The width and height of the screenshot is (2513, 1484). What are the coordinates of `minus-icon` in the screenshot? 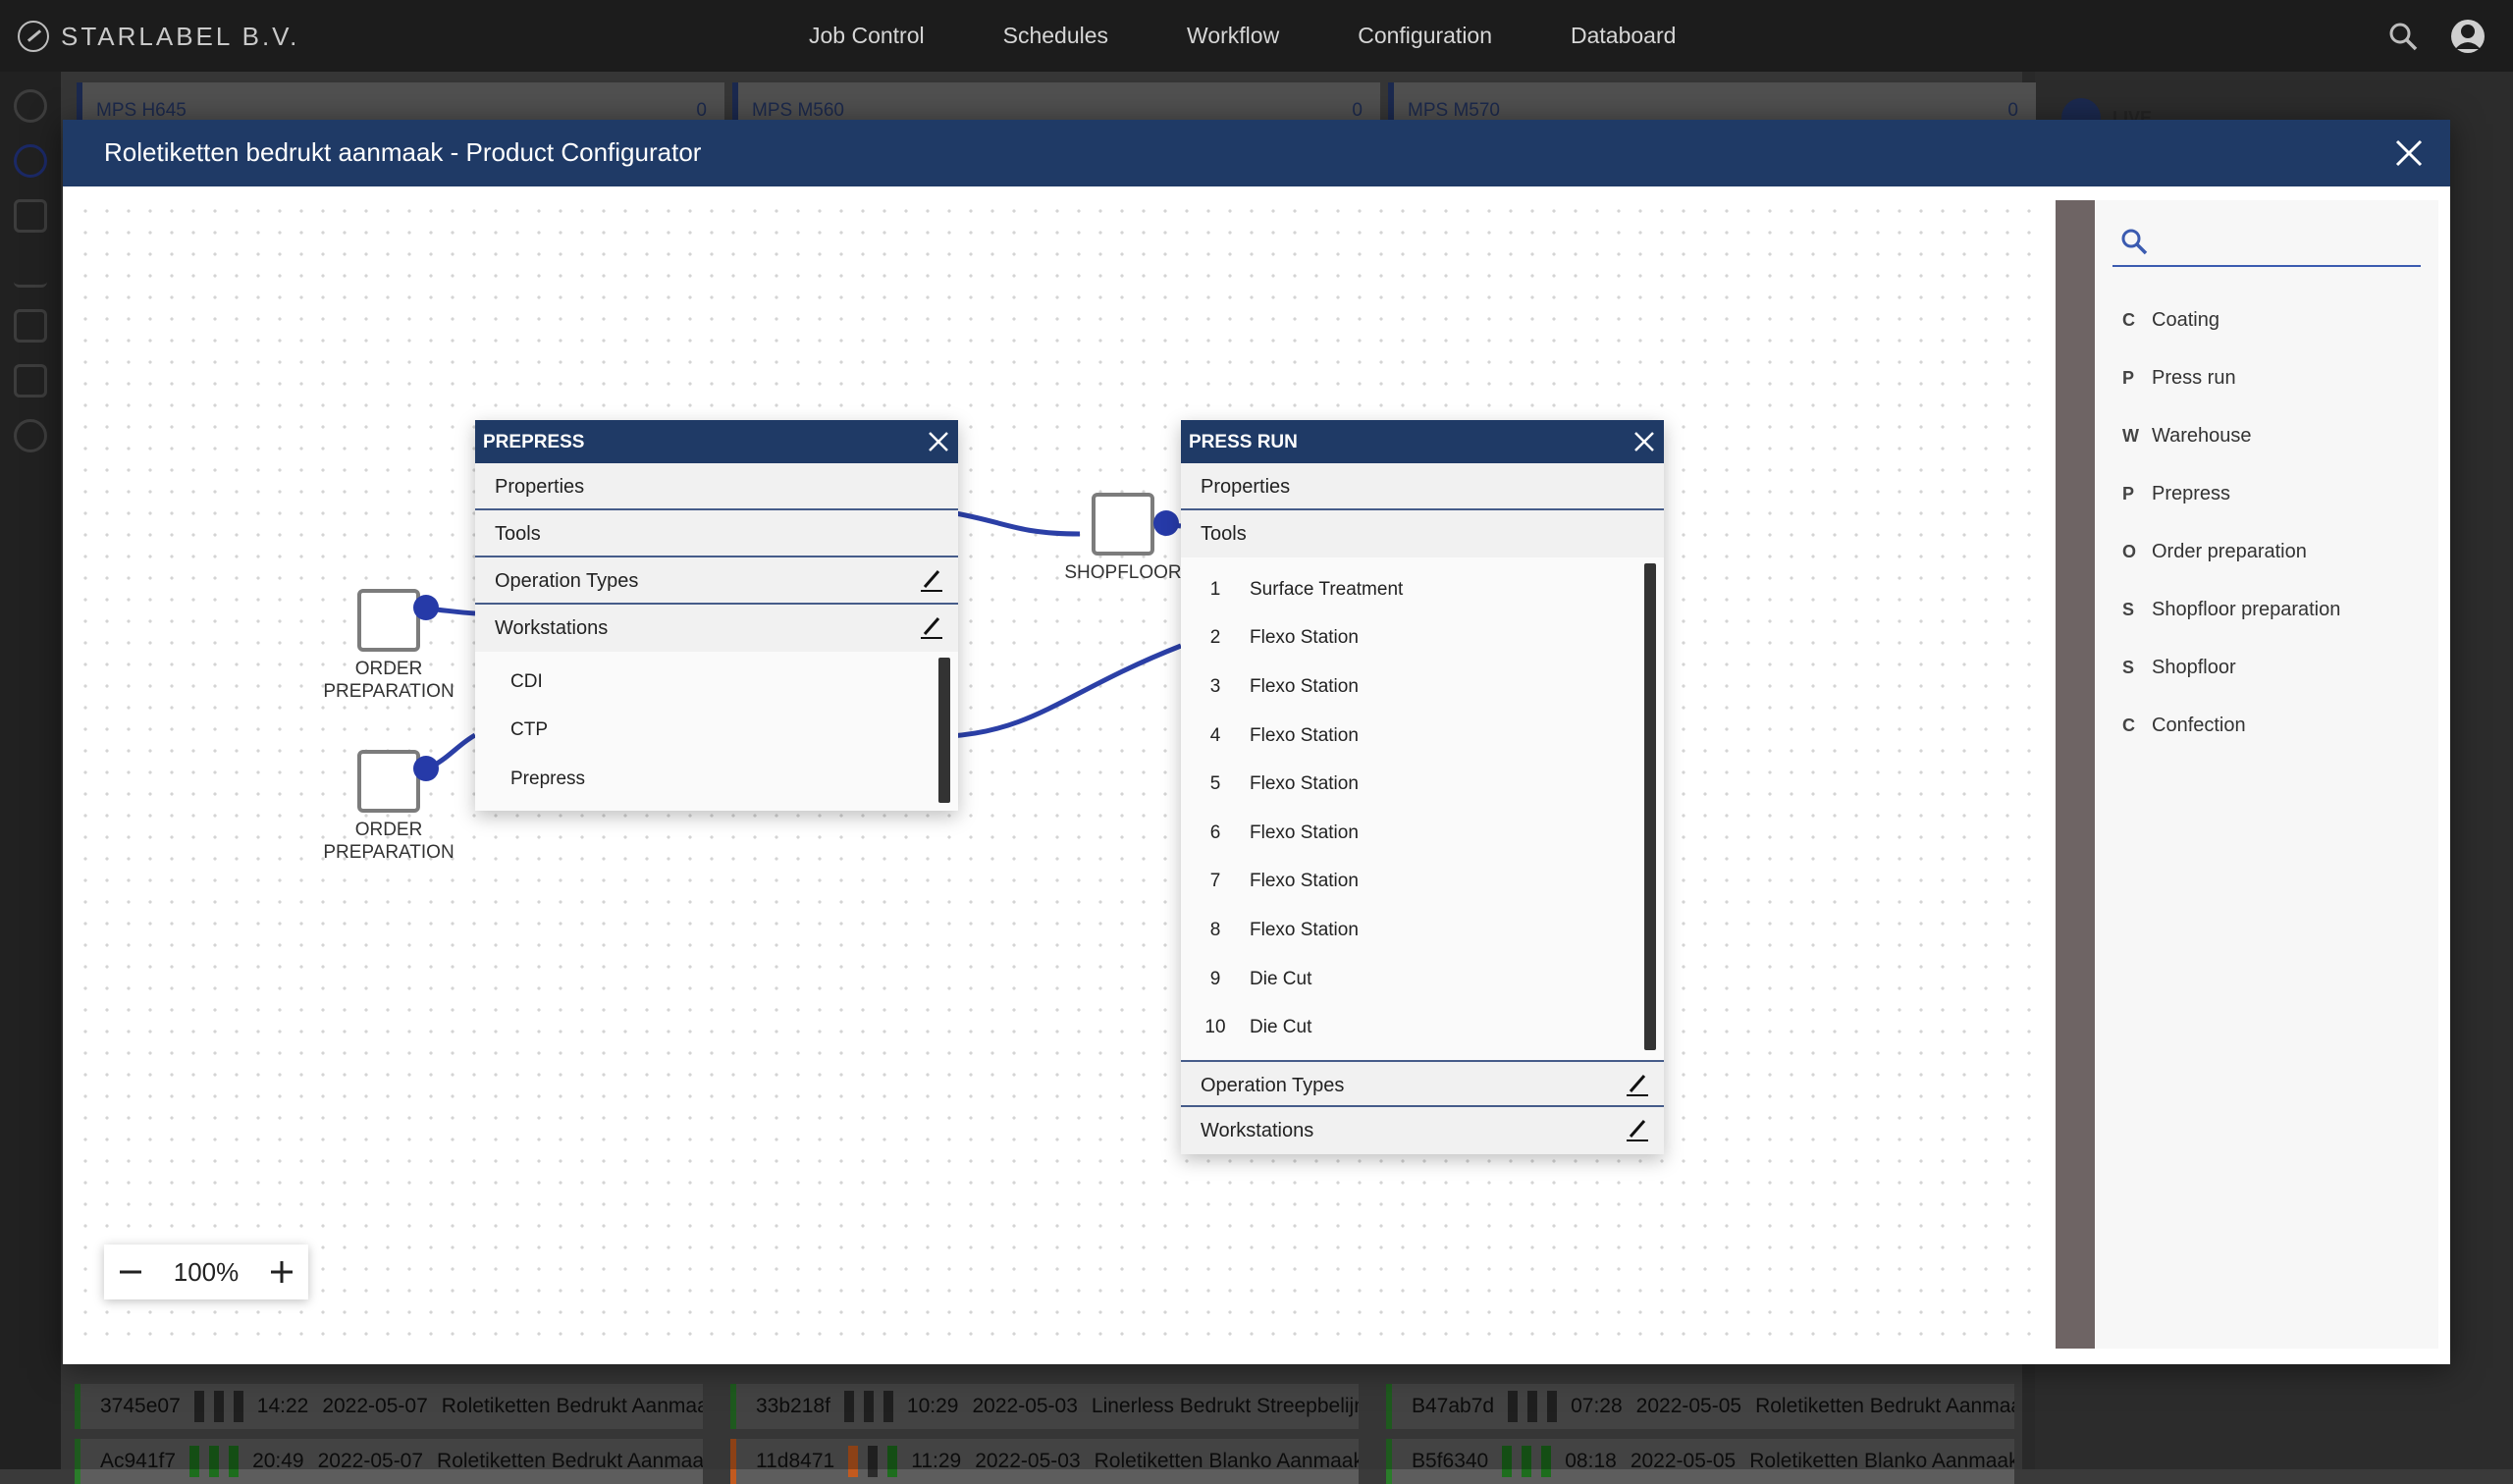 It's located at (131, 1272).